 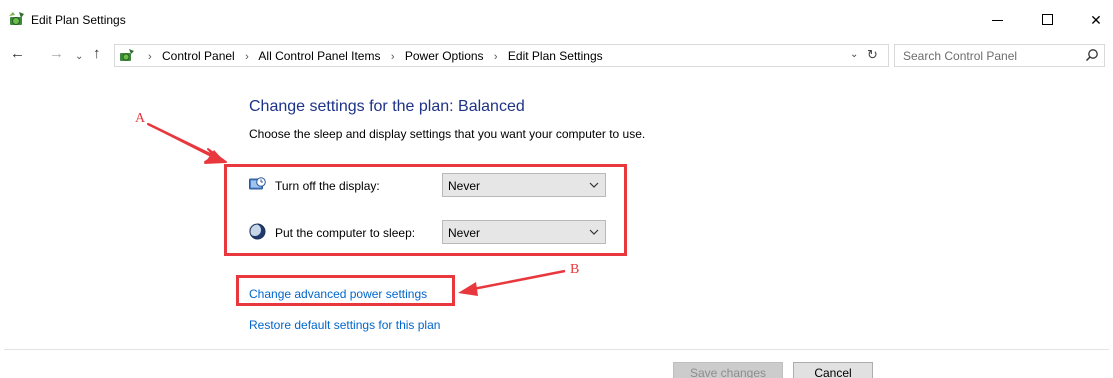 I want to click on minimize-button, so click(x=998, y=20).